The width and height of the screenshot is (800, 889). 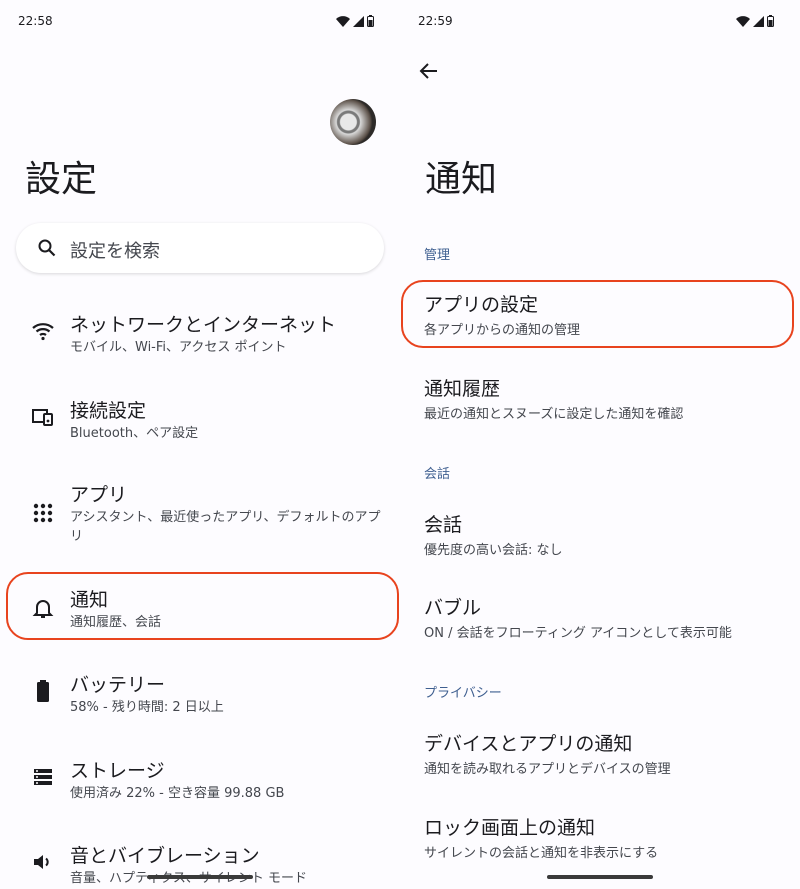 I want to click on volume-icon, so click(x=41, y=862).